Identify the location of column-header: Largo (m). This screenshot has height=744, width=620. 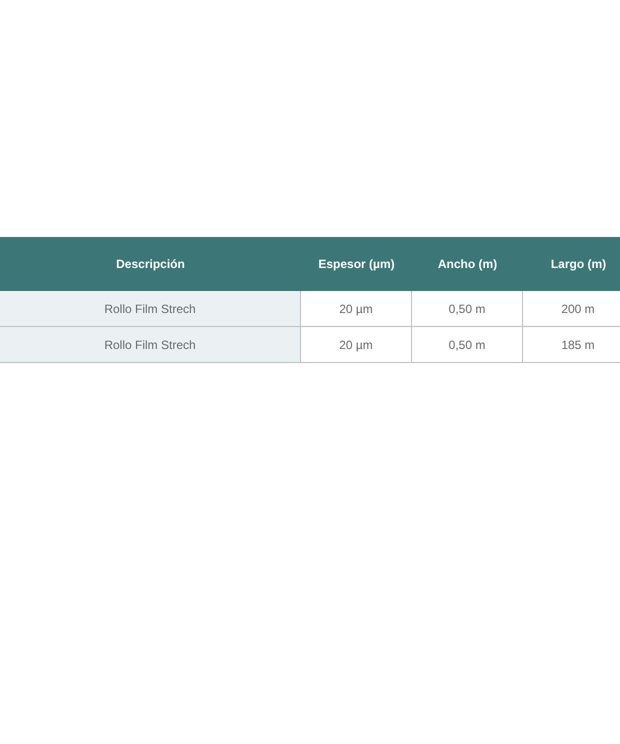
(579, 264).